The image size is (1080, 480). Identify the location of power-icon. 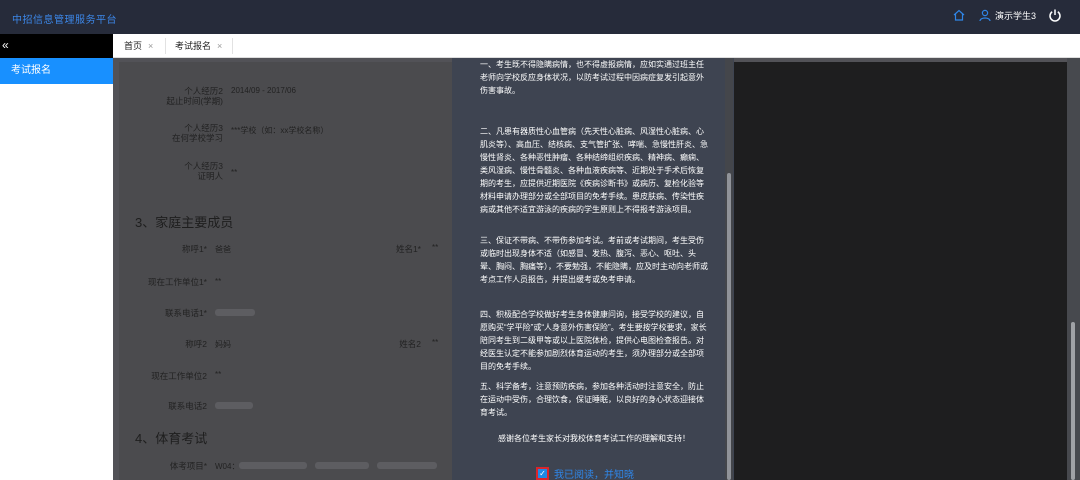
(1055, 15).